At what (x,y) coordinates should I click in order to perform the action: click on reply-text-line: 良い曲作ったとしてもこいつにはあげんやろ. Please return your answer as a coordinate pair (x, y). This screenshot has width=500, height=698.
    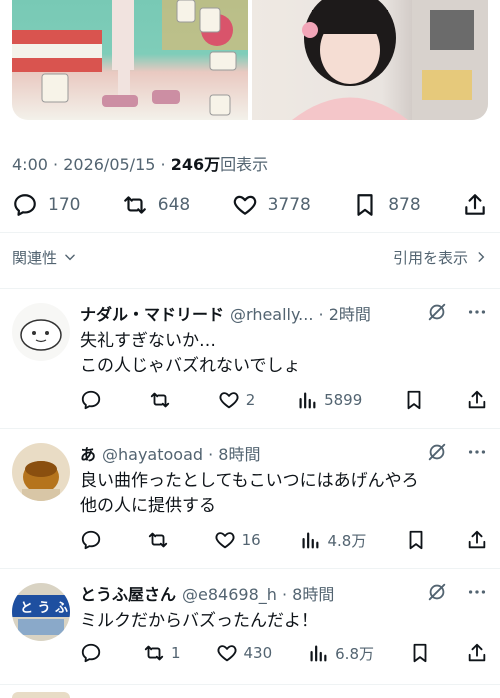
    Looking at the image, I should click on (249, 481).